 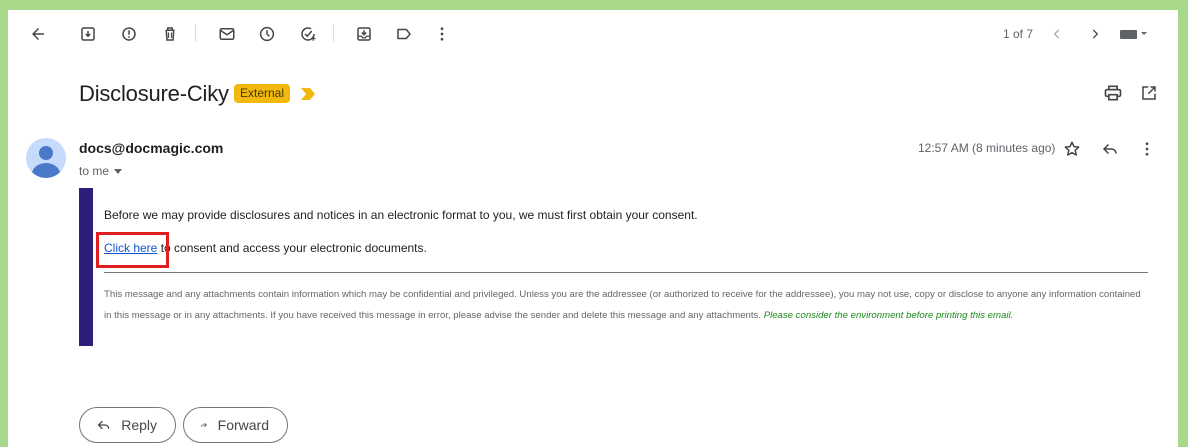 I want to click on newer-chevron-icon, so click(x=1057, y=34).